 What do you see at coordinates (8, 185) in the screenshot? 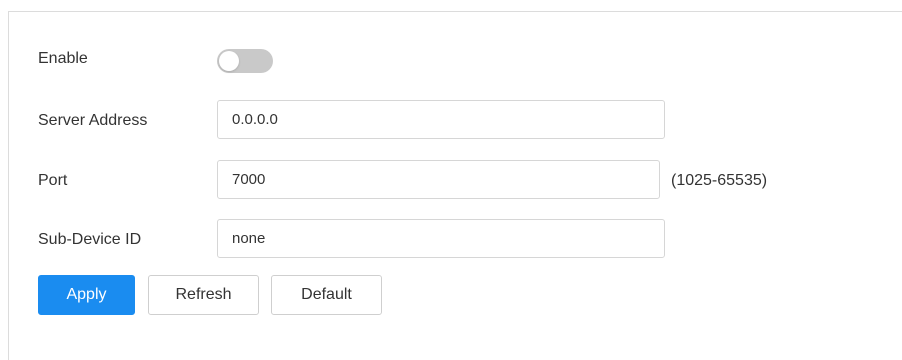
I see `panel-border-left` at bounding box center [8, 185].